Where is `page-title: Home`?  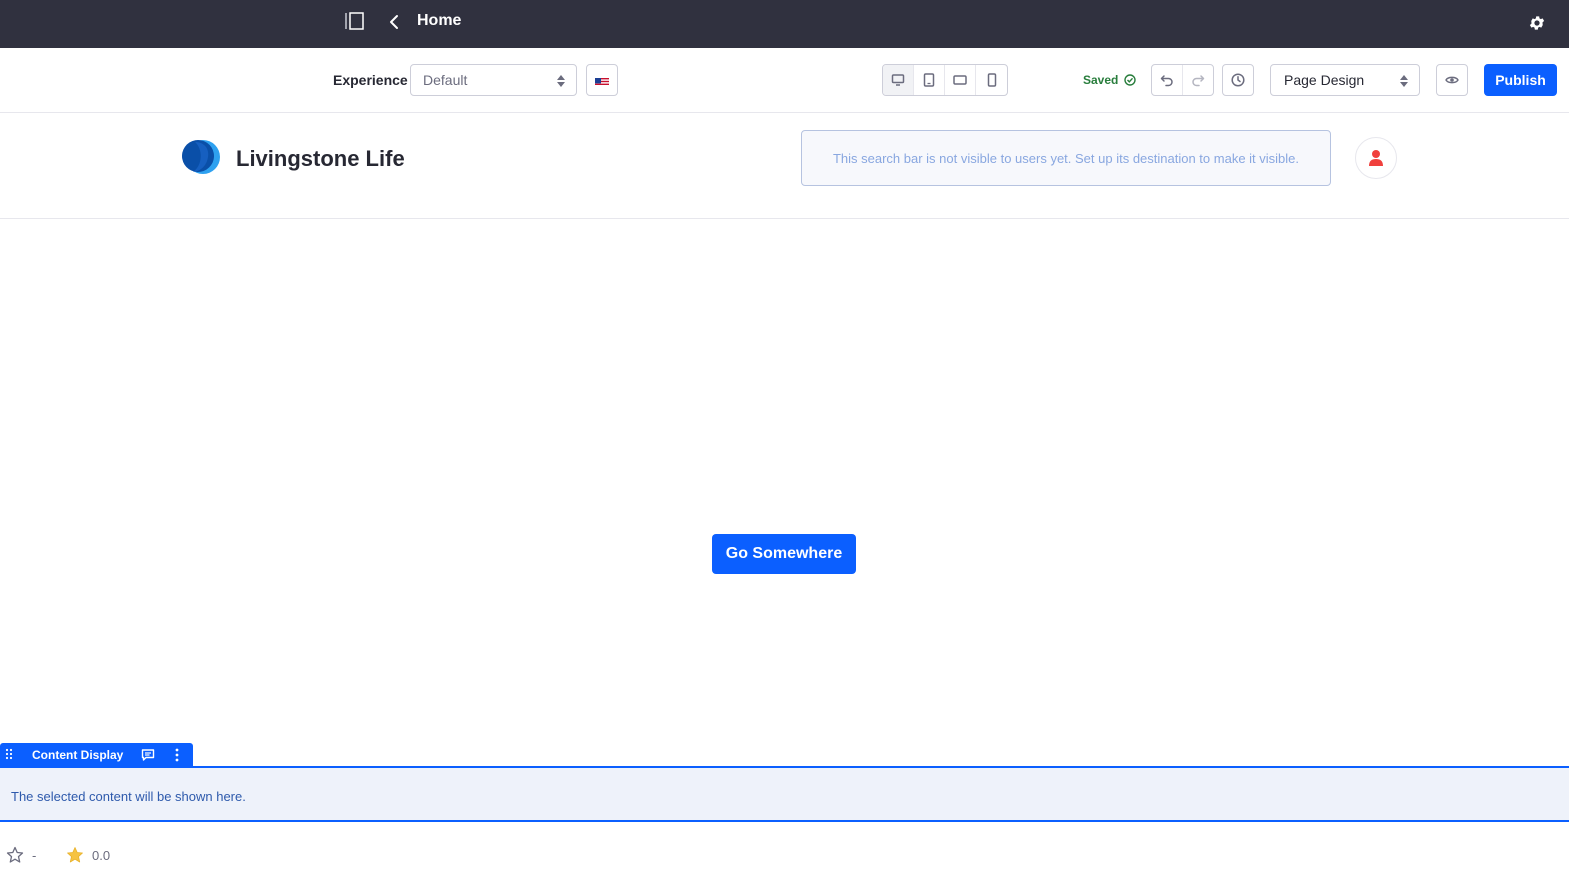
page-title: Home is located at coordinates (439, 20).